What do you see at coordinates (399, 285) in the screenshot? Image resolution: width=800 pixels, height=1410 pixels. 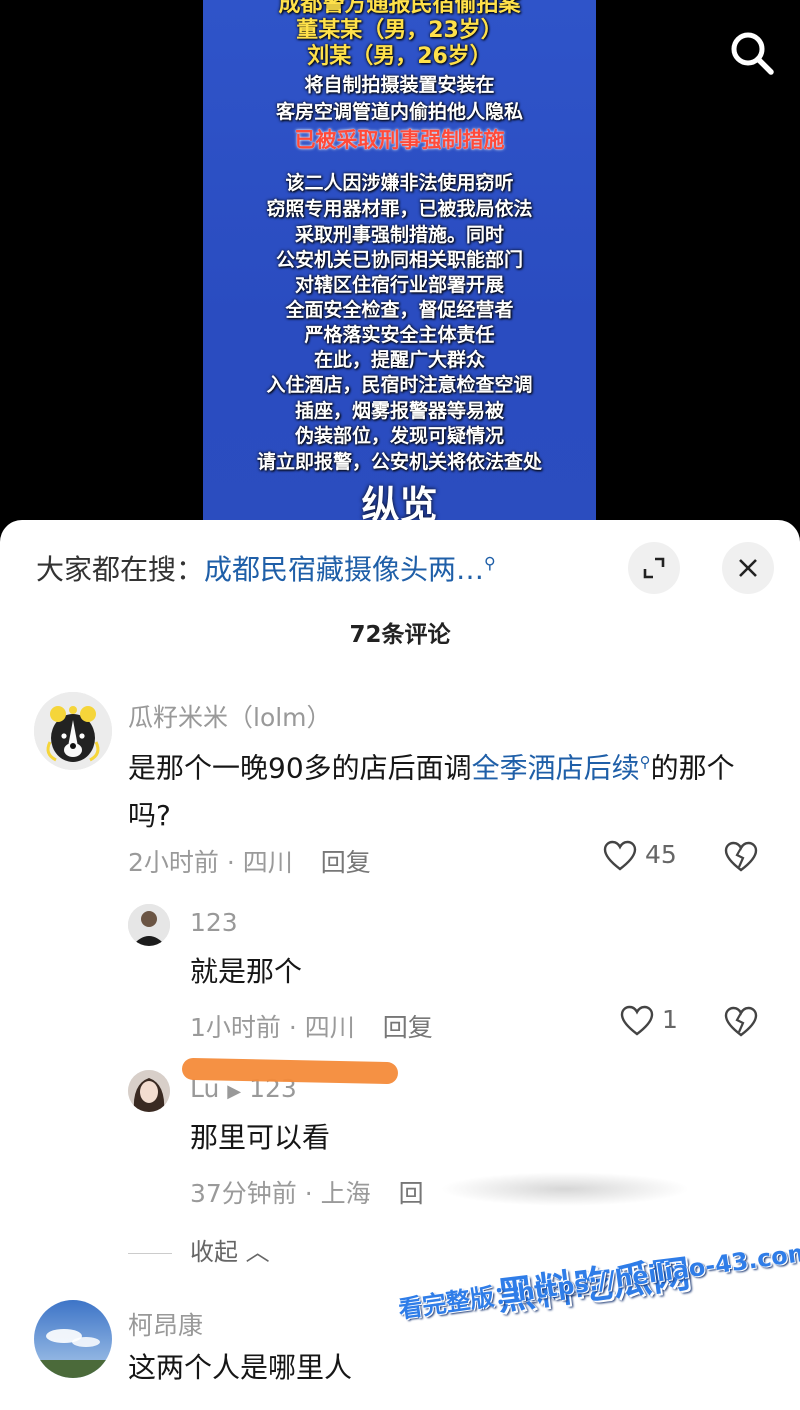 I see `poster-line: 对辖区住宿行业部署开展` at bounding box center [399, 285].